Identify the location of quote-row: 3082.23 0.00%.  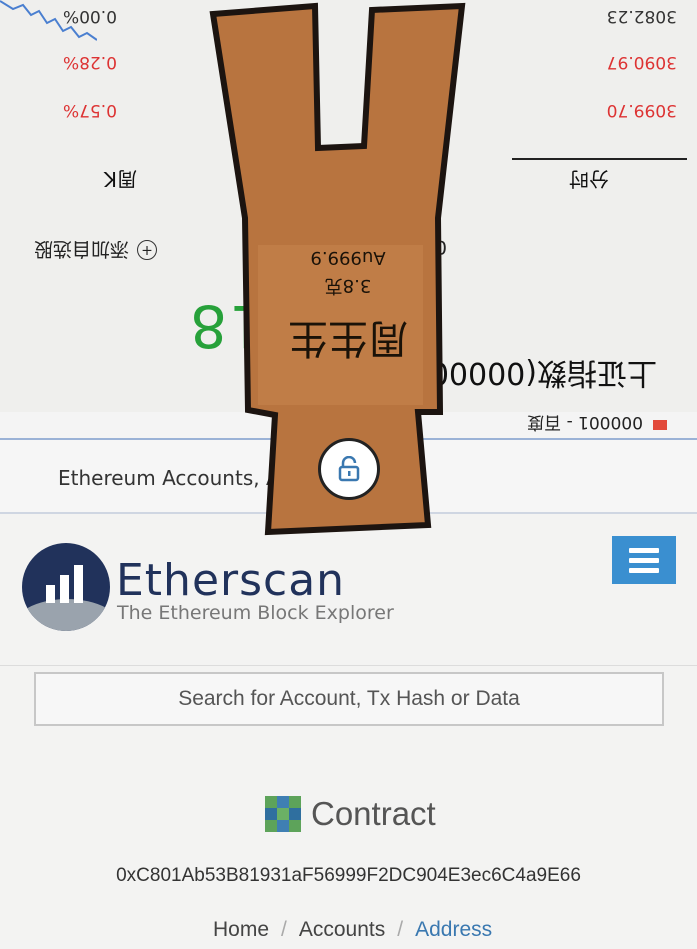
(348, 13).